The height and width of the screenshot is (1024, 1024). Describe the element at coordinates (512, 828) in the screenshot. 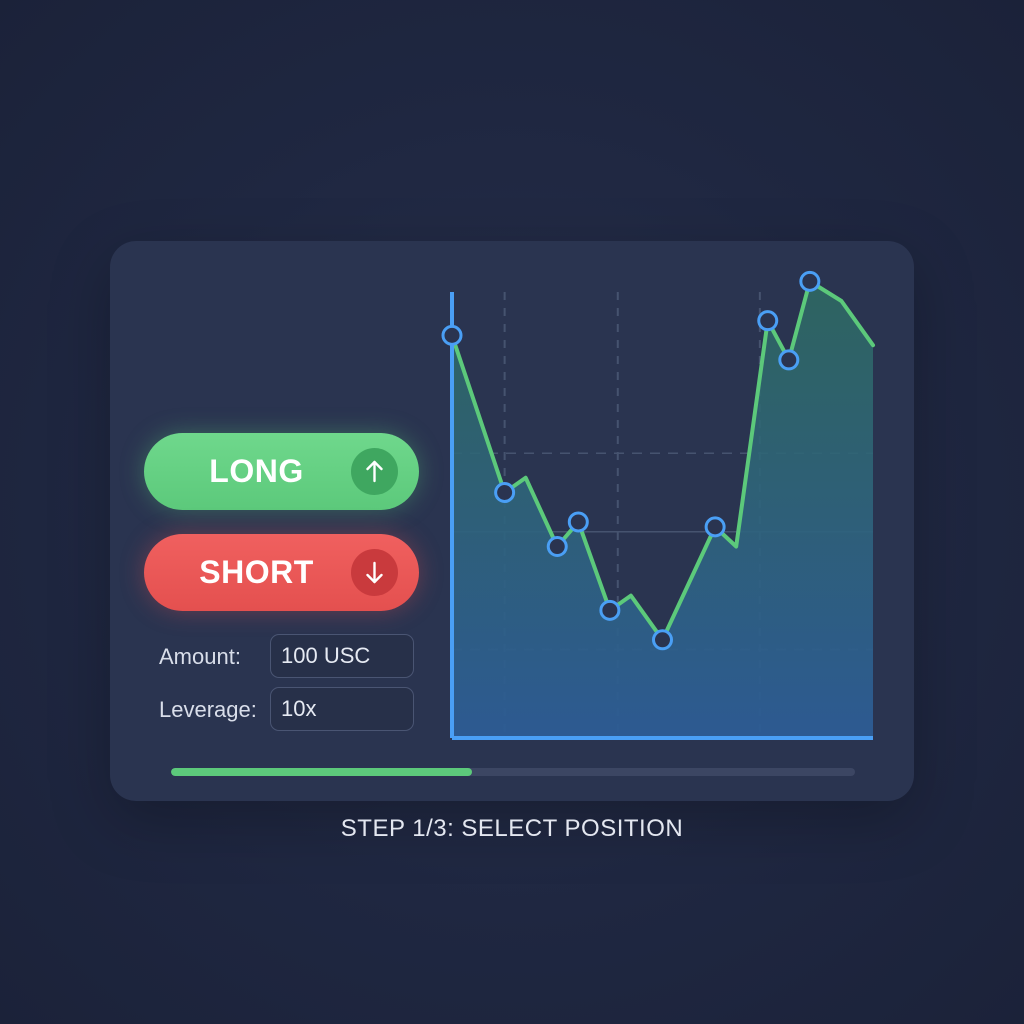

I see `step-caption: STEP 1/3: SELECT POSITION` at that location.